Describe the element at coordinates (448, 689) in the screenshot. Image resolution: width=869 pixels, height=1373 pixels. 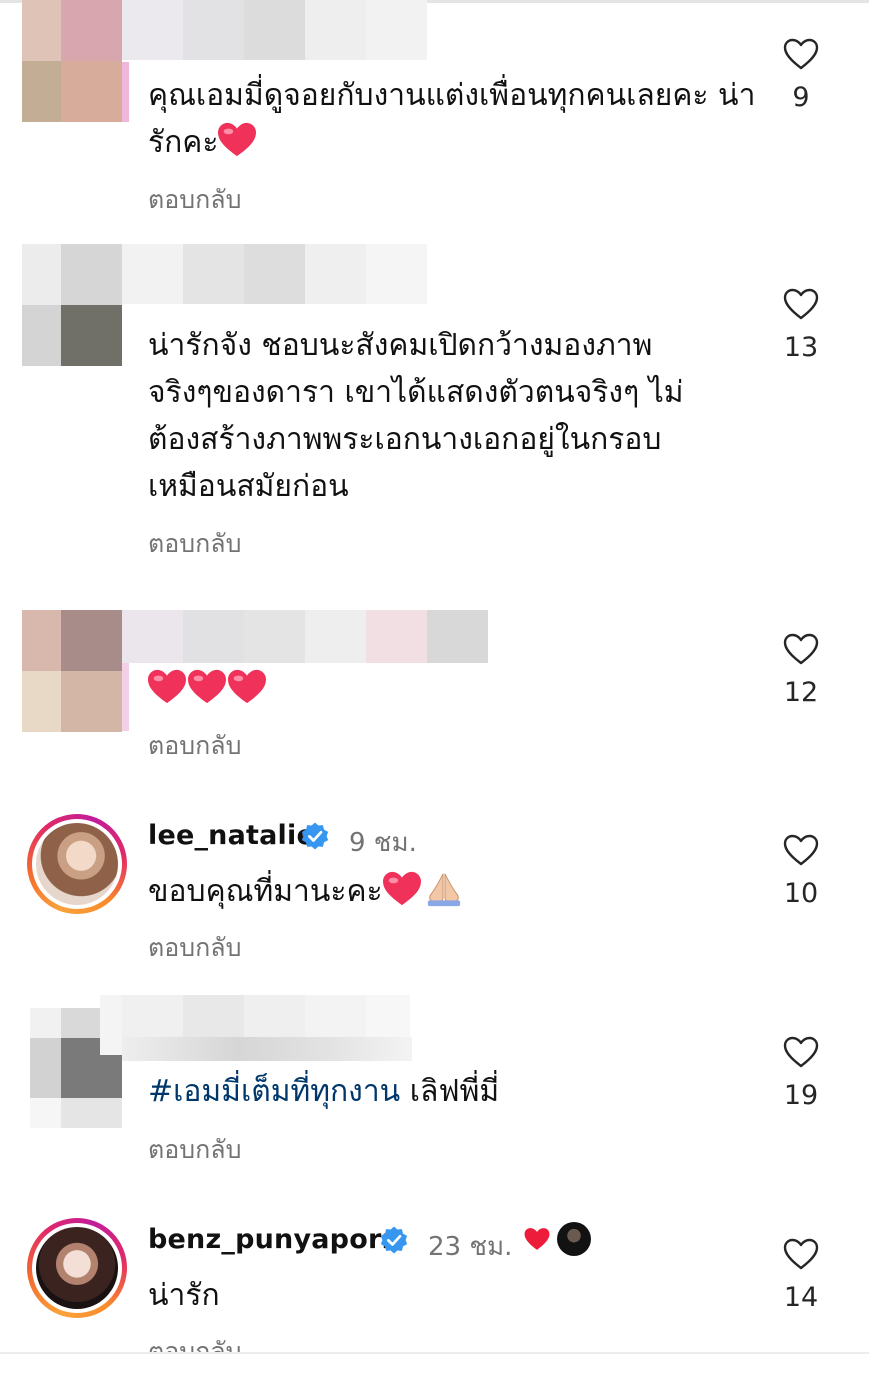
I see `comment-text` at that location.